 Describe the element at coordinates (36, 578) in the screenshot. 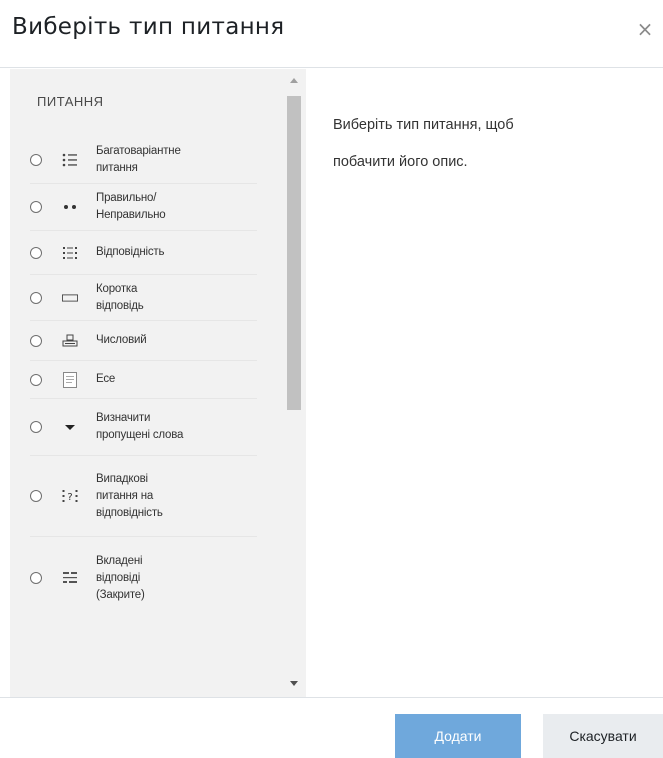

I see `radio-embedded-answers` at that location.